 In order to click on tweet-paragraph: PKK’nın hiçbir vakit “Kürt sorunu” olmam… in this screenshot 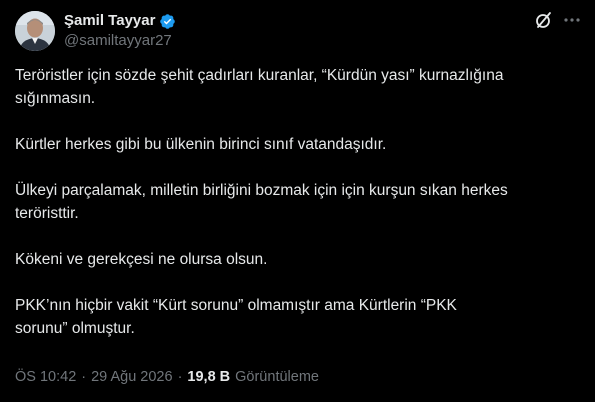, I will do `click(236, 317)`.